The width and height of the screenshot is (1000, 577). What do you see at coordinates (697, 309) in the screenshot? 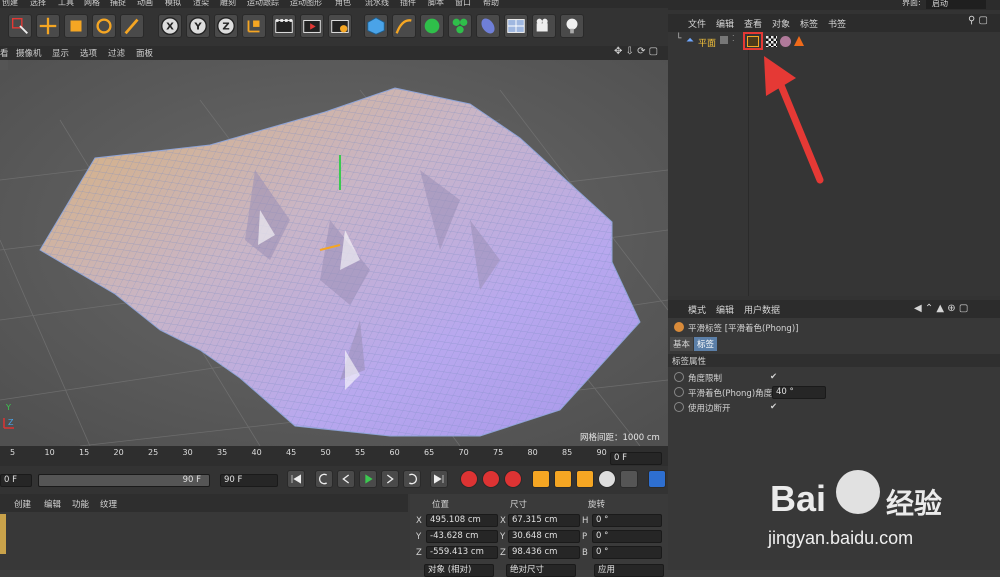
I see `am-menu-mode: 模式` at bounding box center [697, 309].